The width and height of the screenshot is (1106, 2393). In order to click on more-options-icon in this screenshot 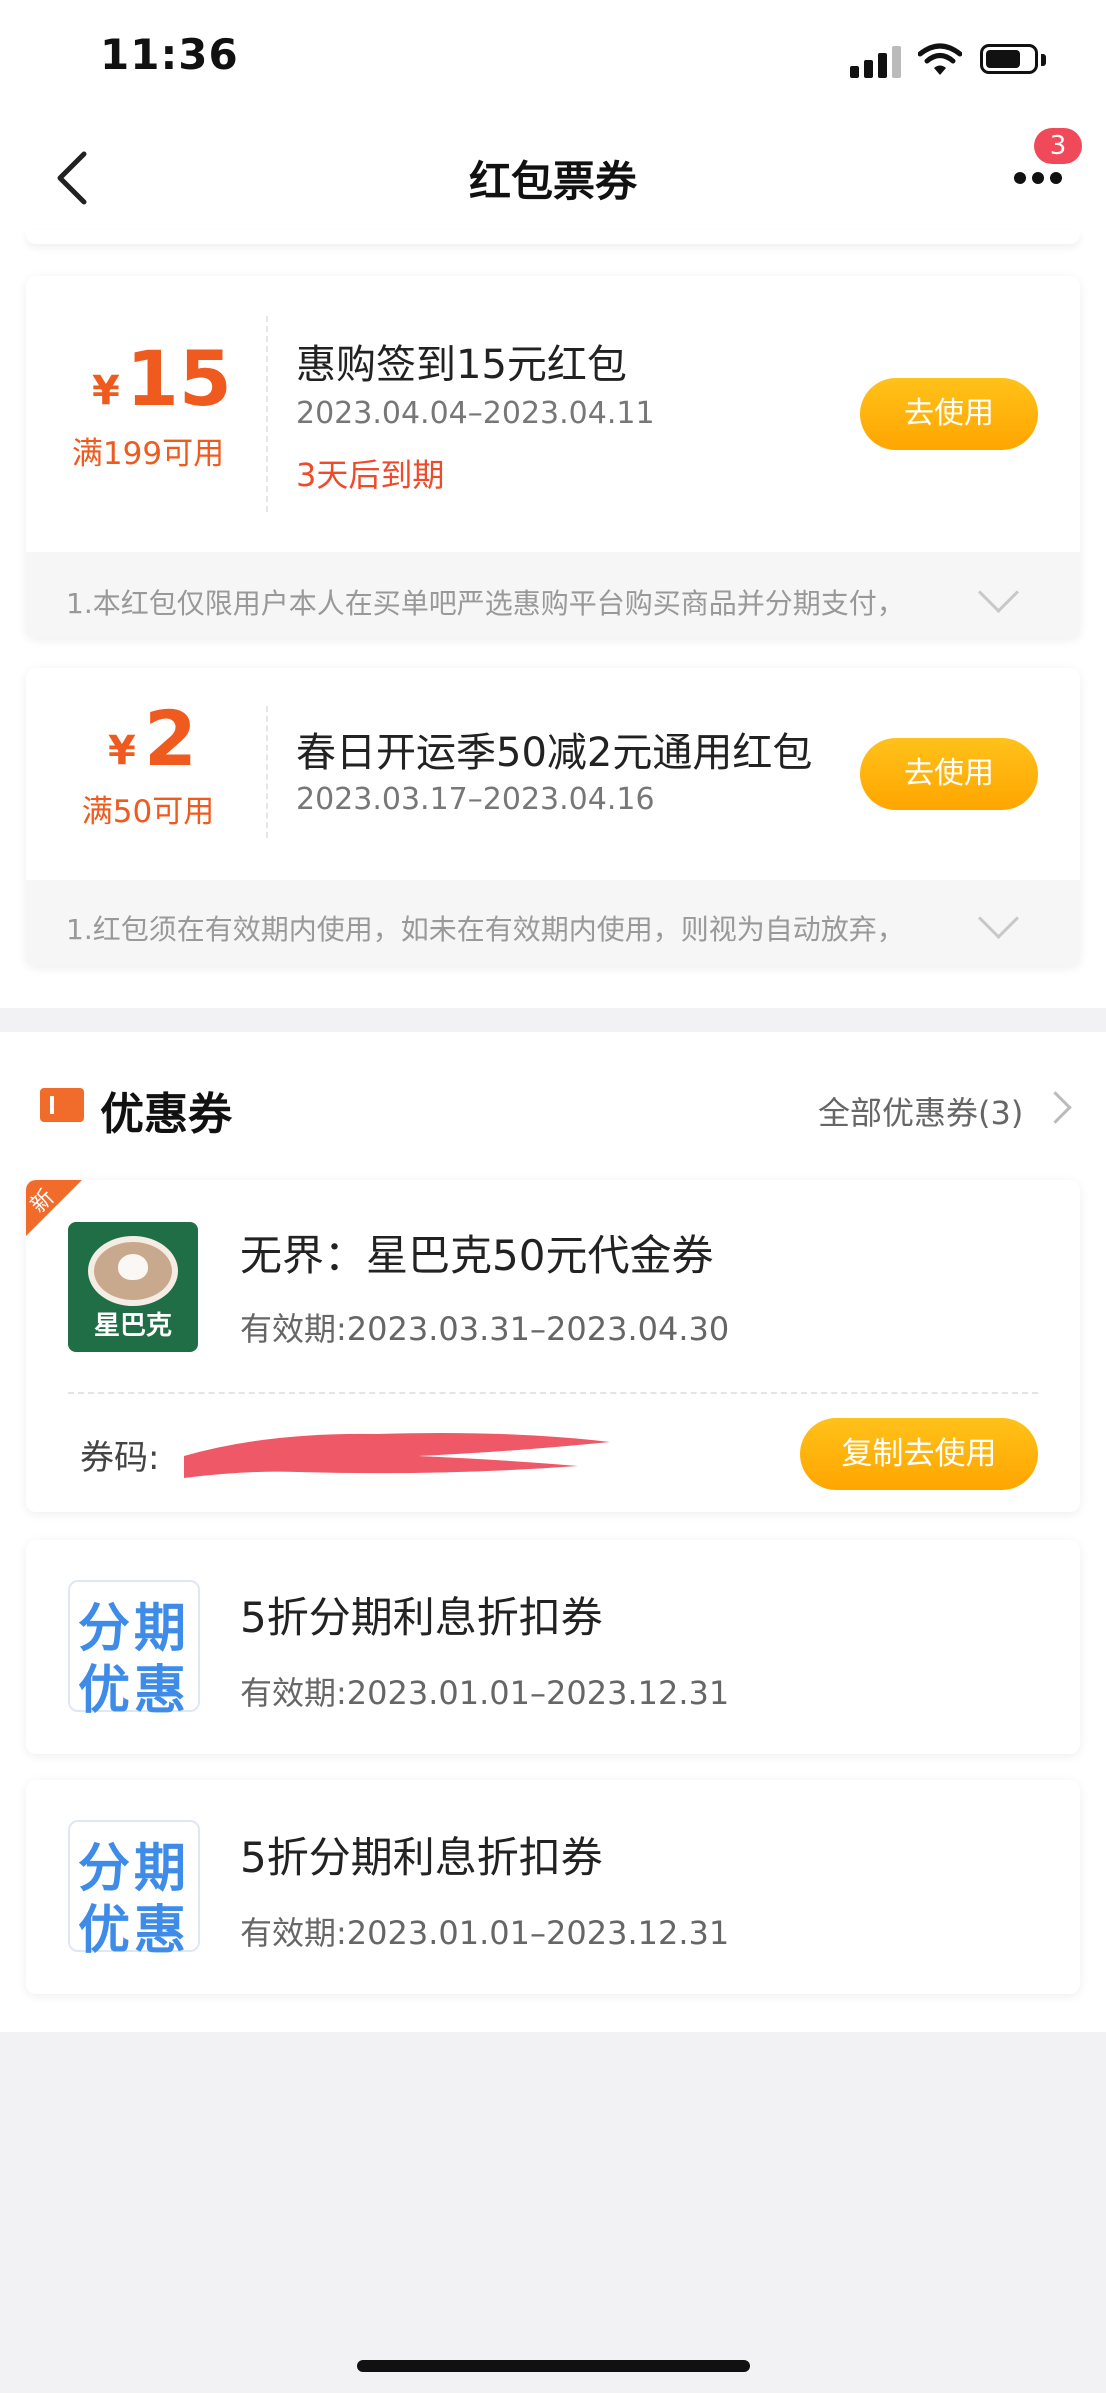, I will do `click(1038, 175)`.